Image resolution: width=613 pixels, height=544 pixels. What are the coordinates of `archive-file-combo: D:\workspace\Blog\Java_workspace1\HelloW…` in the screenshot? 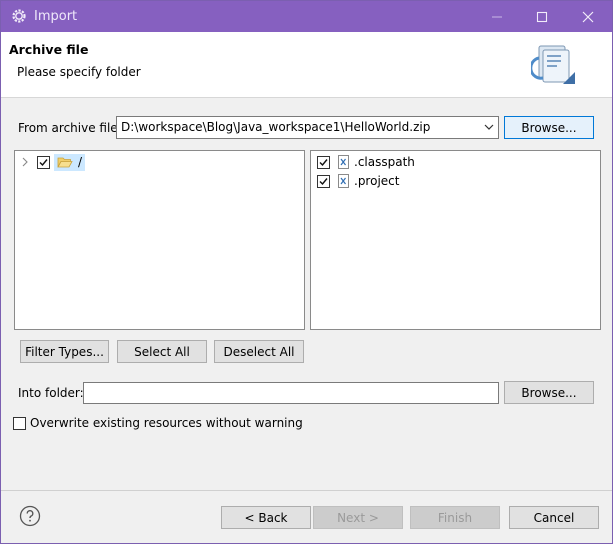 It's located at (307, 127).